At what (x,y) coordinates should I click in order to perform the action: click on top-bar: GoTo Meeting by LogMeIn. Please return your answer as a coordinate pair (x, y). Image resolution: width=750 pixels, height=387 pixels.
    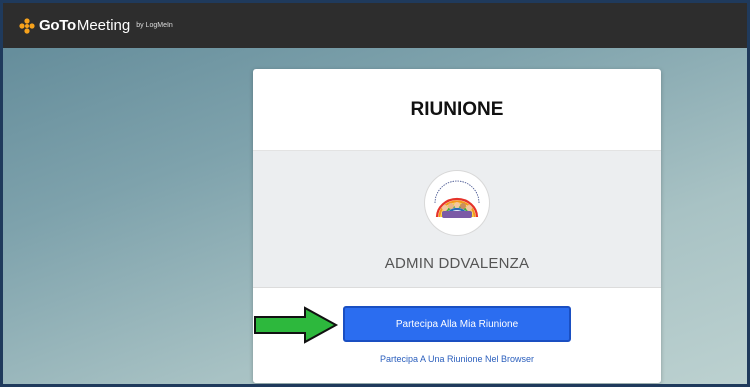
    Looking at the image, I should click on (375, 25).